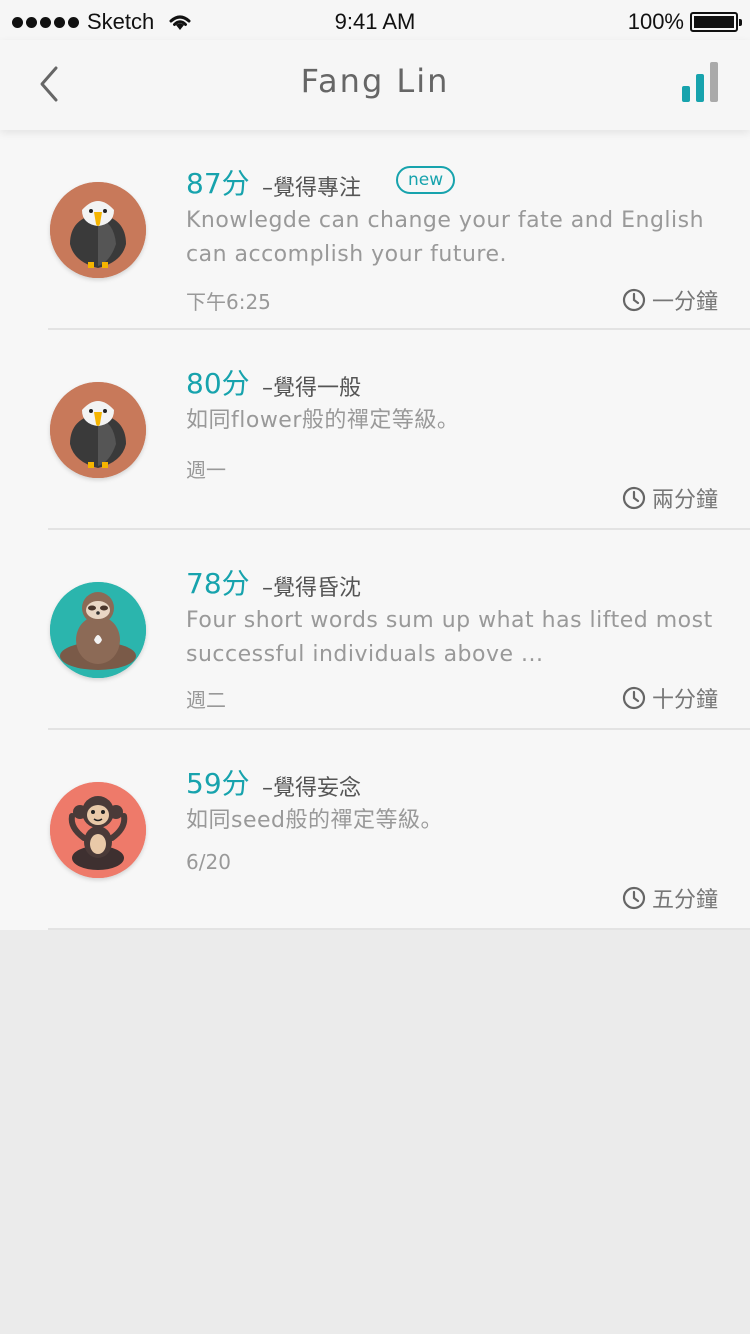 The height and width of the screenshot is (1334, 750). What do you see at coordinates (228, 302) in the screenshot?
I see `entry-date: 下午6:25` at bounding box center [228, 302].